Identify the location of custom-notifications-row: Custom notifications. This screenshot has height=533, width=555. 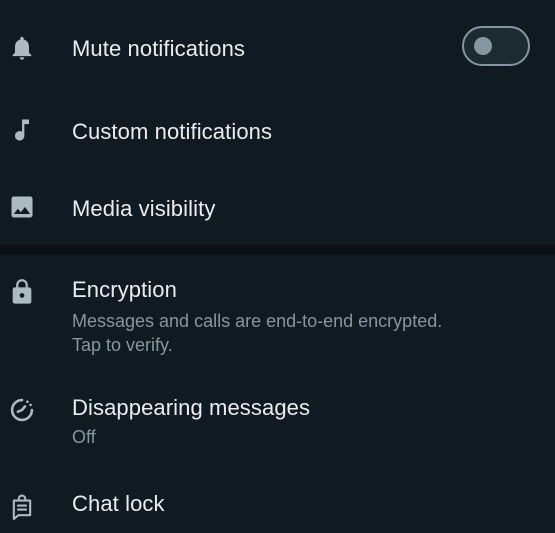
(277, 132).